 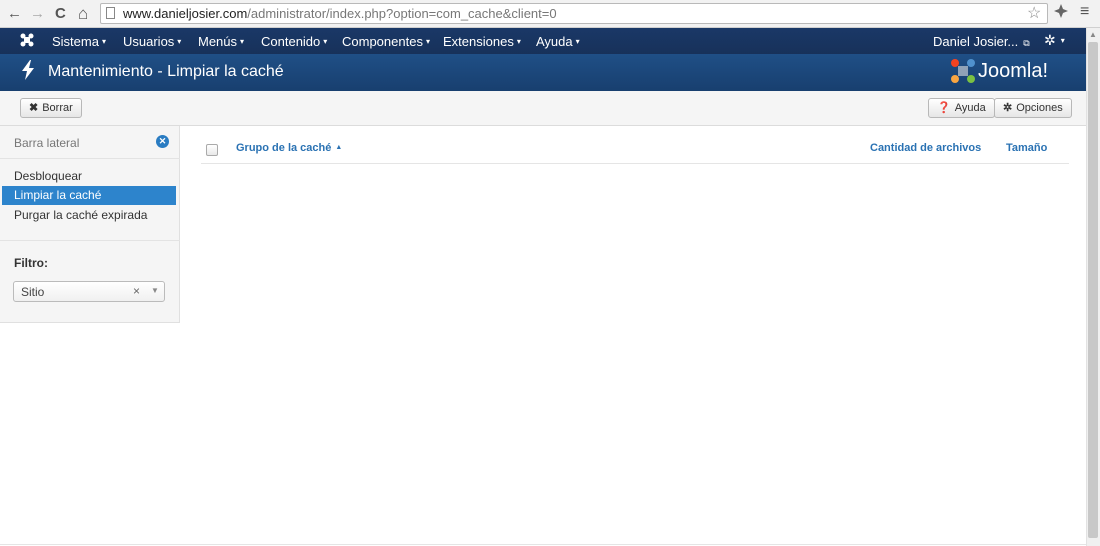 What do you see at coordinates (14, 14) in the screenshot?
I see `back-icon: ←` at bounding box center [14, 14].